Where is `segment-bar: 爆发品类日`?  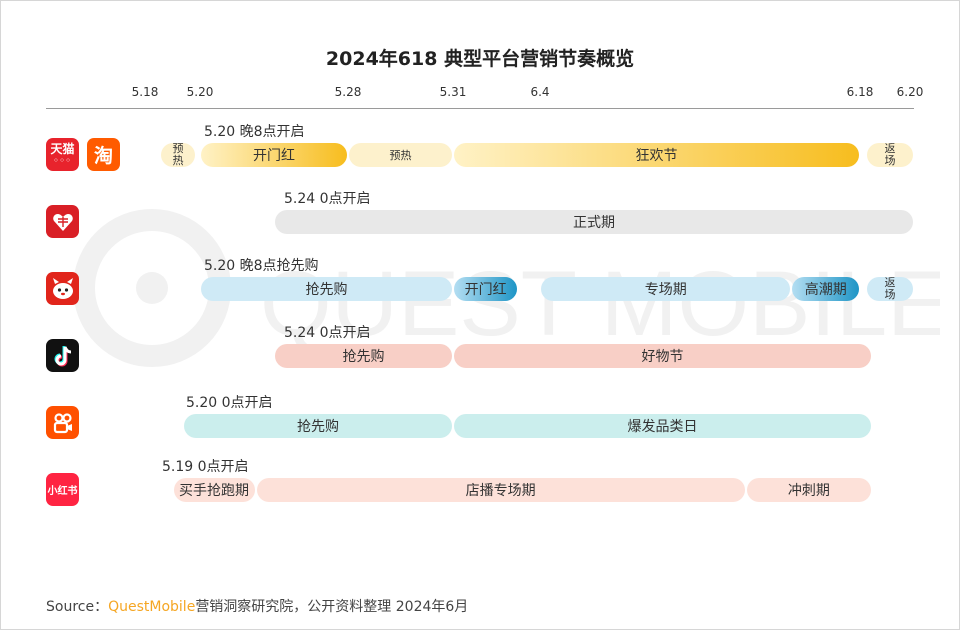
segment-bar: 爆发品类日 is located at coordinates (662, 426).